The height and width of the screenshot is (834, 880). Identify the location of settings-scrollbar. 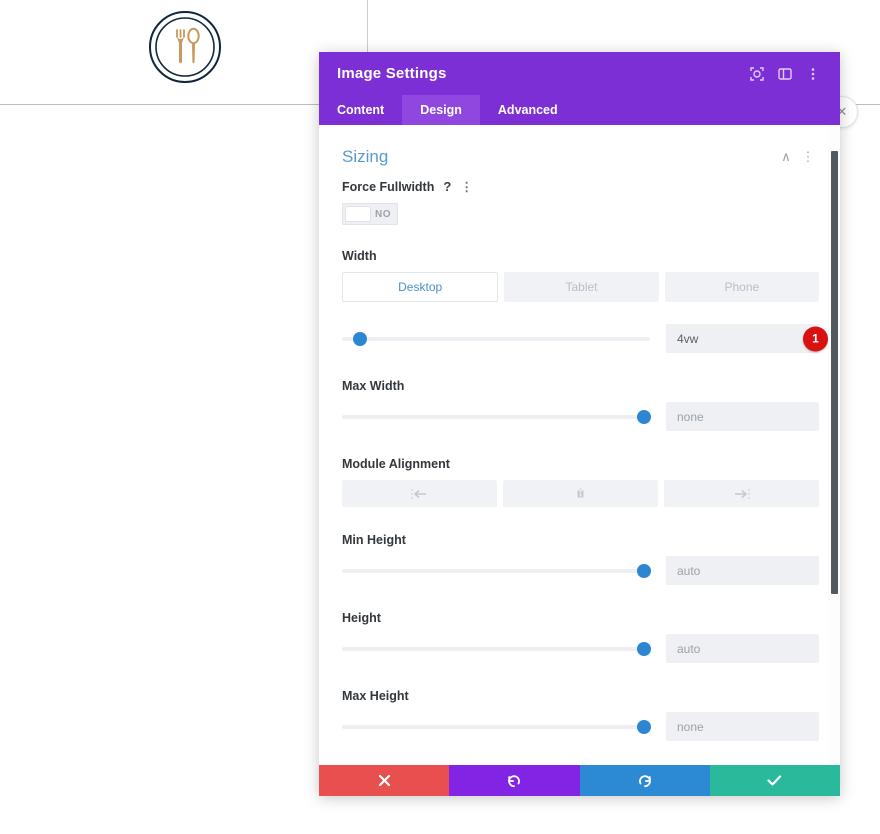
(834, 445).